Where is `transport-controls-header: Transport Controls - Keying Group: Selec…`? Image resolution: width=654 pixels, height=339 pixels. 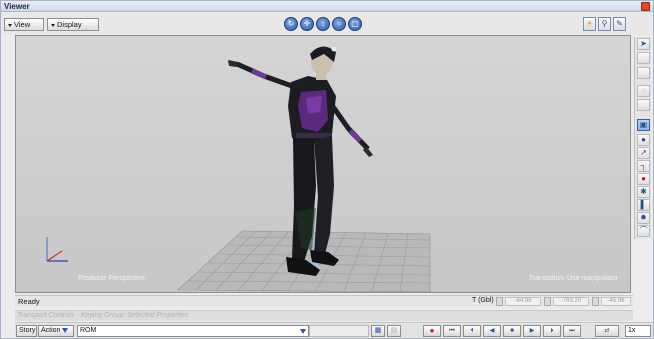
transport-controls-header: Transport Controls - Keying Group: Selec… is located at coordinates (324, 315).